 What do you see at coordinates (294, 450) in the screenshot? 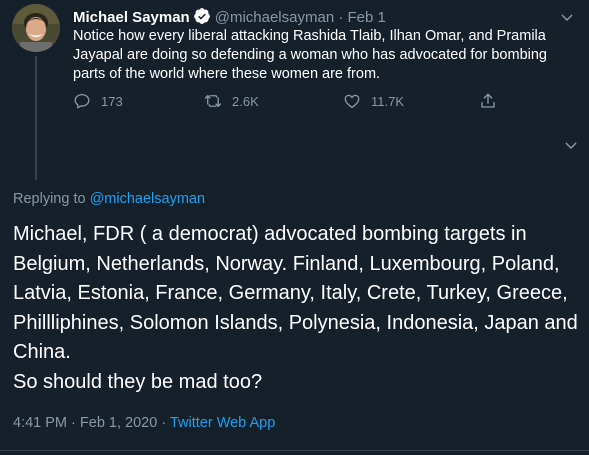
I see `divider` at bounding box center [294, 450].